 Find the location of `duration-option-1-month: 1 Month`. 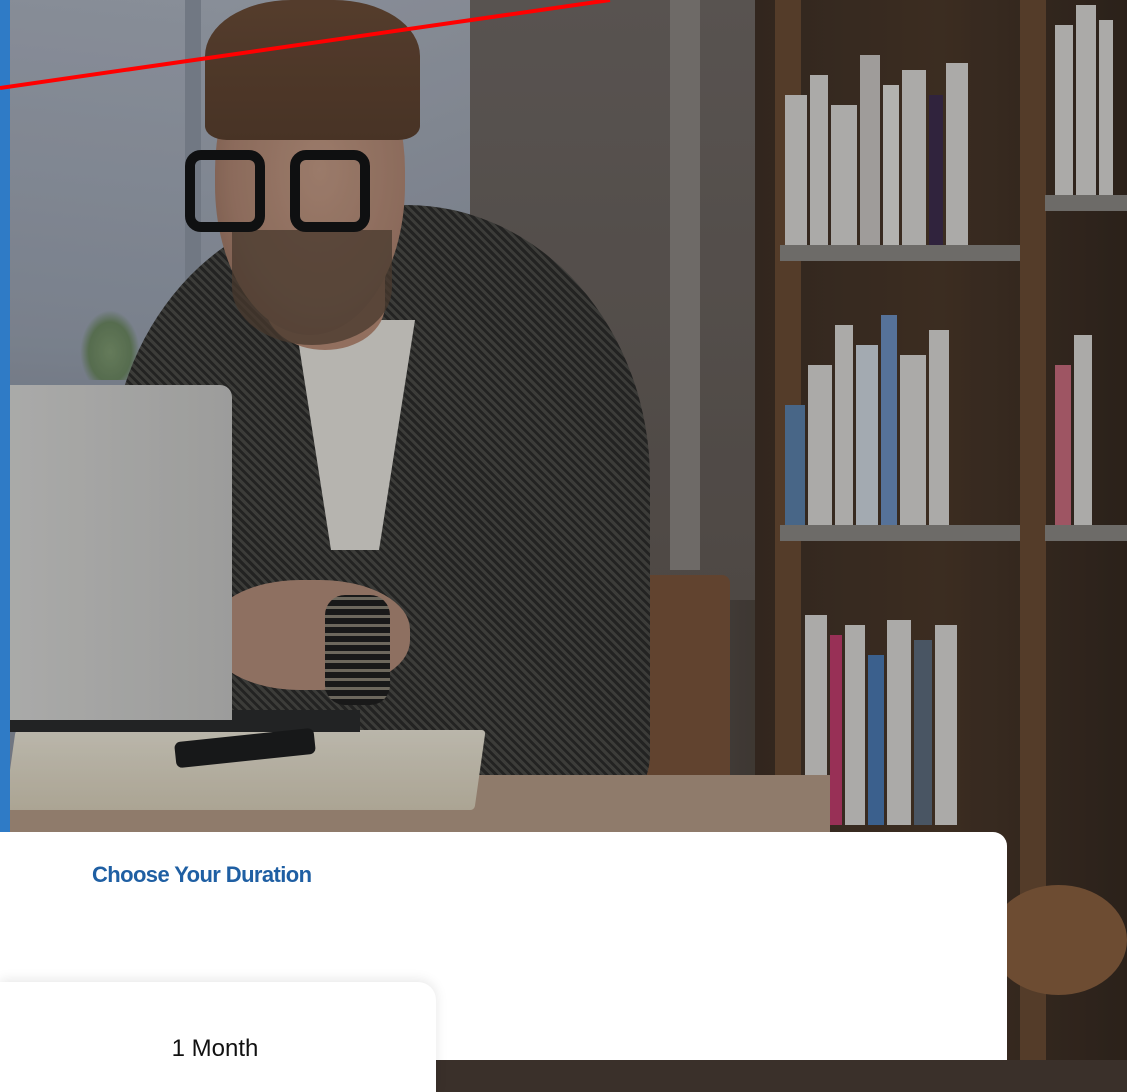

duration-option-1-month: 1 Month is located at coordinates (218, 1037).